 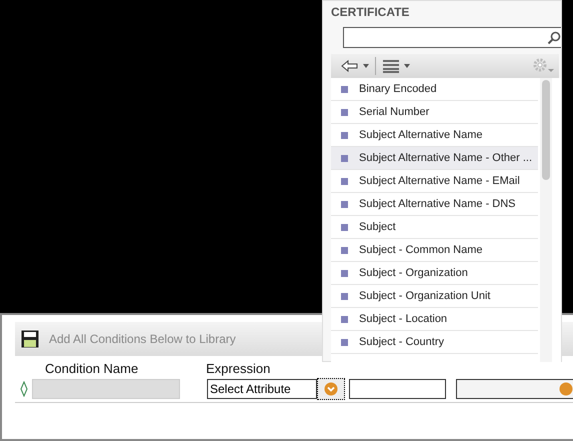 What do you see at coordinates (92, 368) in the screenshot?
I see `column-header: Condition Name` at bounding box center [92, 368].